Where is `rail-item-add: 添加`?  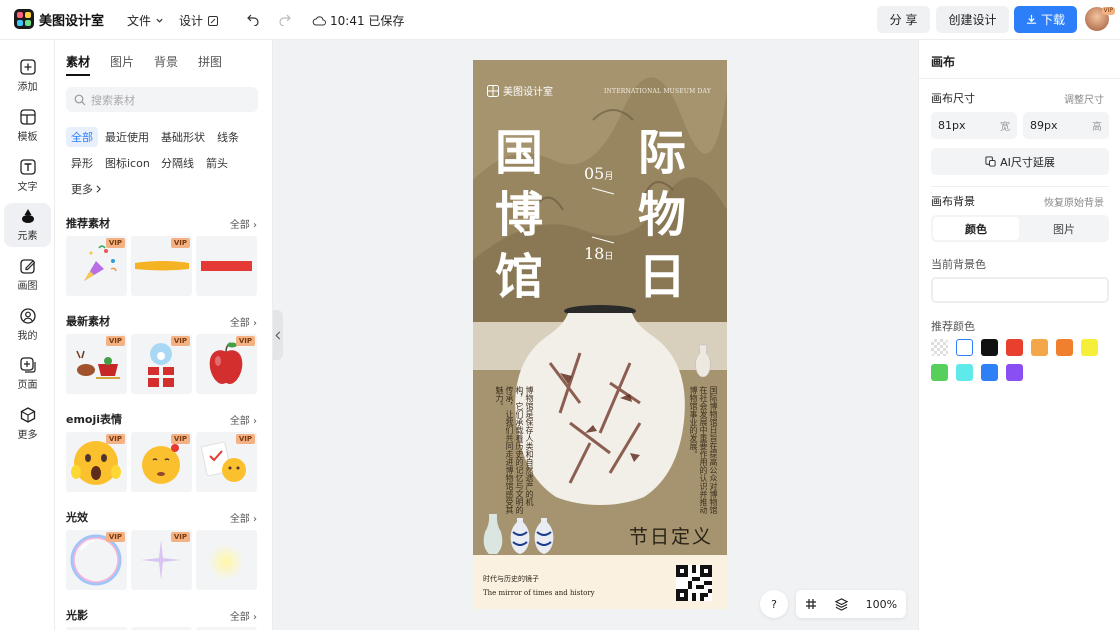
rail-item-add: 添加 is located at coordinates (27, 76).